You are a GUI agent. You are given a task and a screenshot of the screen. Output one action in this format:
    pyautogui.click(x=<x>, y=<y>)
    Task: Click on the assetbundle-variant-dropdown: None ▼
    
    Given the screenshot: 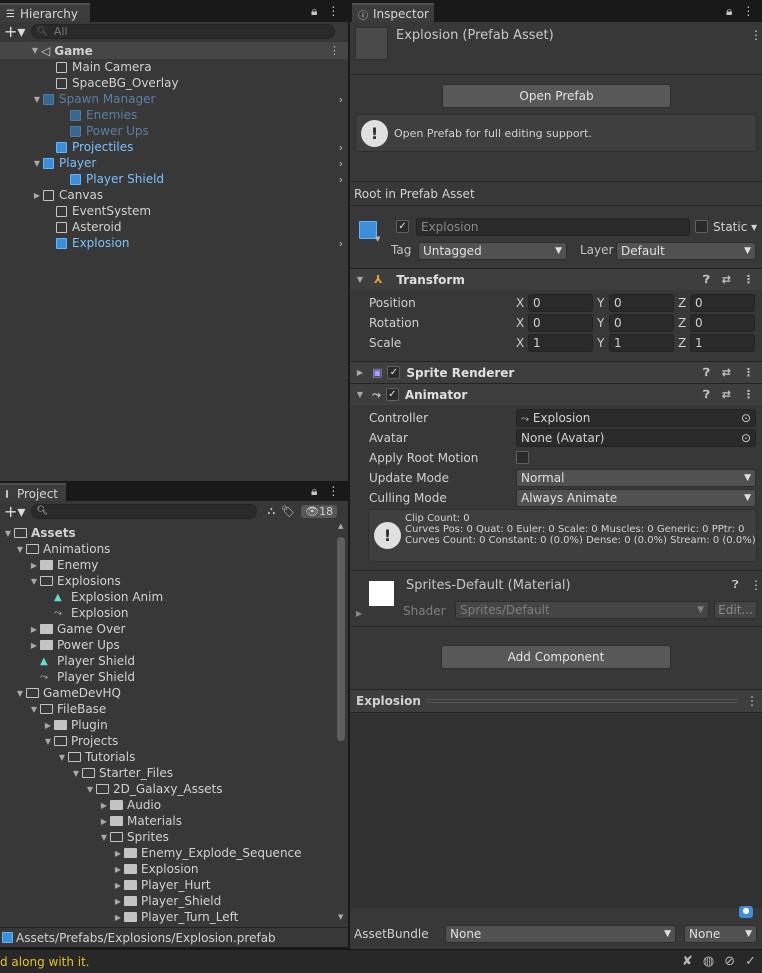 What is the action you would take?
    pyautogui.click(x=720, y=934)
    